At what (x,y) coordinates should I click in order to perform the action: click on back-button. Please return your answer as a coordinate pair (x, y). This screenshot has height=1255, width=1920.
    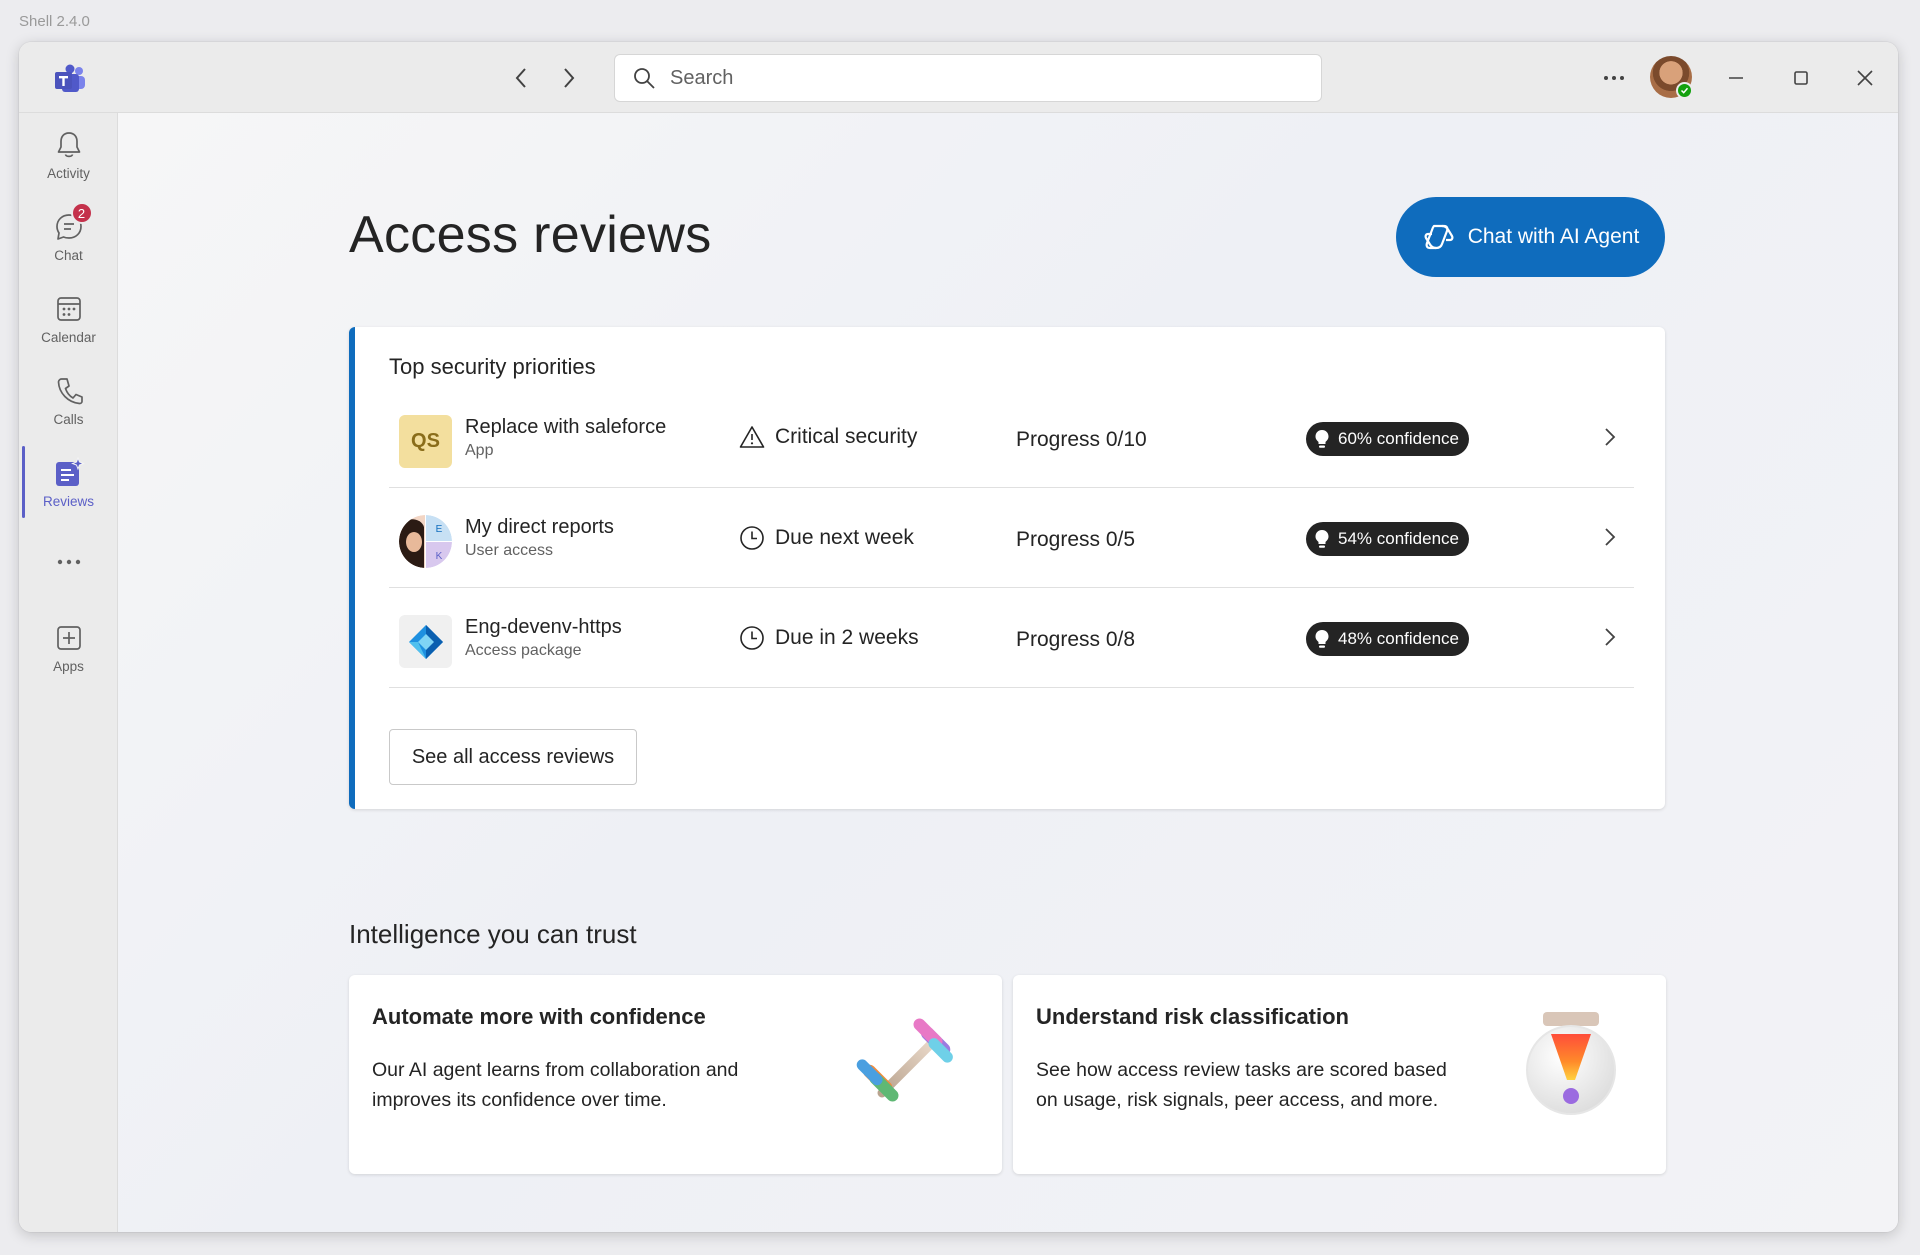
    Looking at the image, I should click on (521, 78).